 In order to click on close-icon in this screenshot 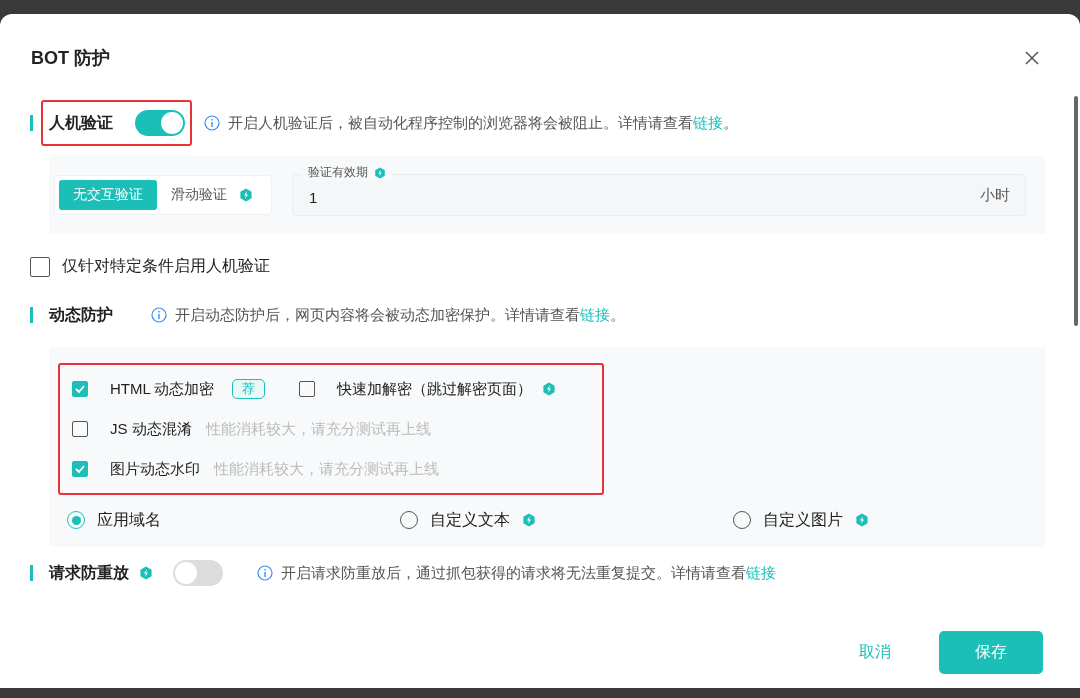, I will do `click(1032, 58)`.